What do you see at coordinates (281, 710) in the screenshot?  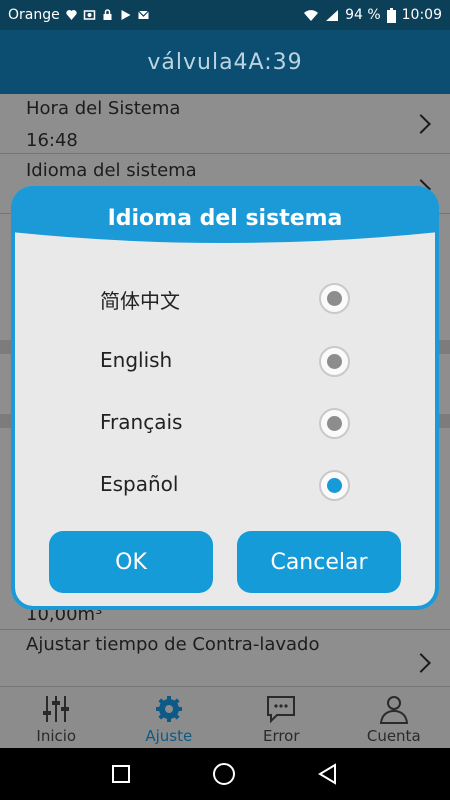 I see `chat-bubble-icon` at bounding box center [281, 710].